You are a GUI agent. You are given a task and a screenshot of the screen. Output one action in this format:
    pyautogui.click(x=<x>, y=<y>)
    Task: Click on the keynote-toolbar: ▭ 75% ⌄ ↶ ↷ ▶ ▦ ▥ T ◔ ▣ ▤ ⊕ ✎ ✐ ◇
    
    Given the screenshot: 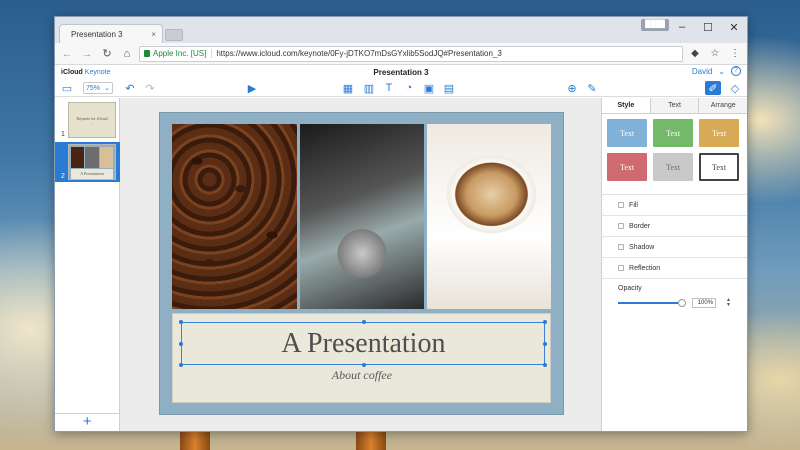 What is the action you would take?
    pyautogui.click(x=401, y=88)
    